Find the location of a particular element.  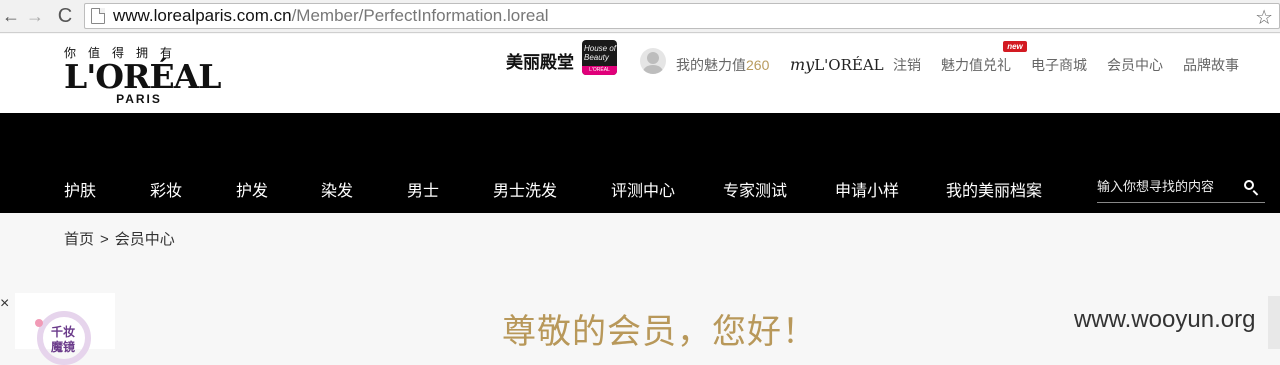

search-input is located at coordinates (1166, 186).